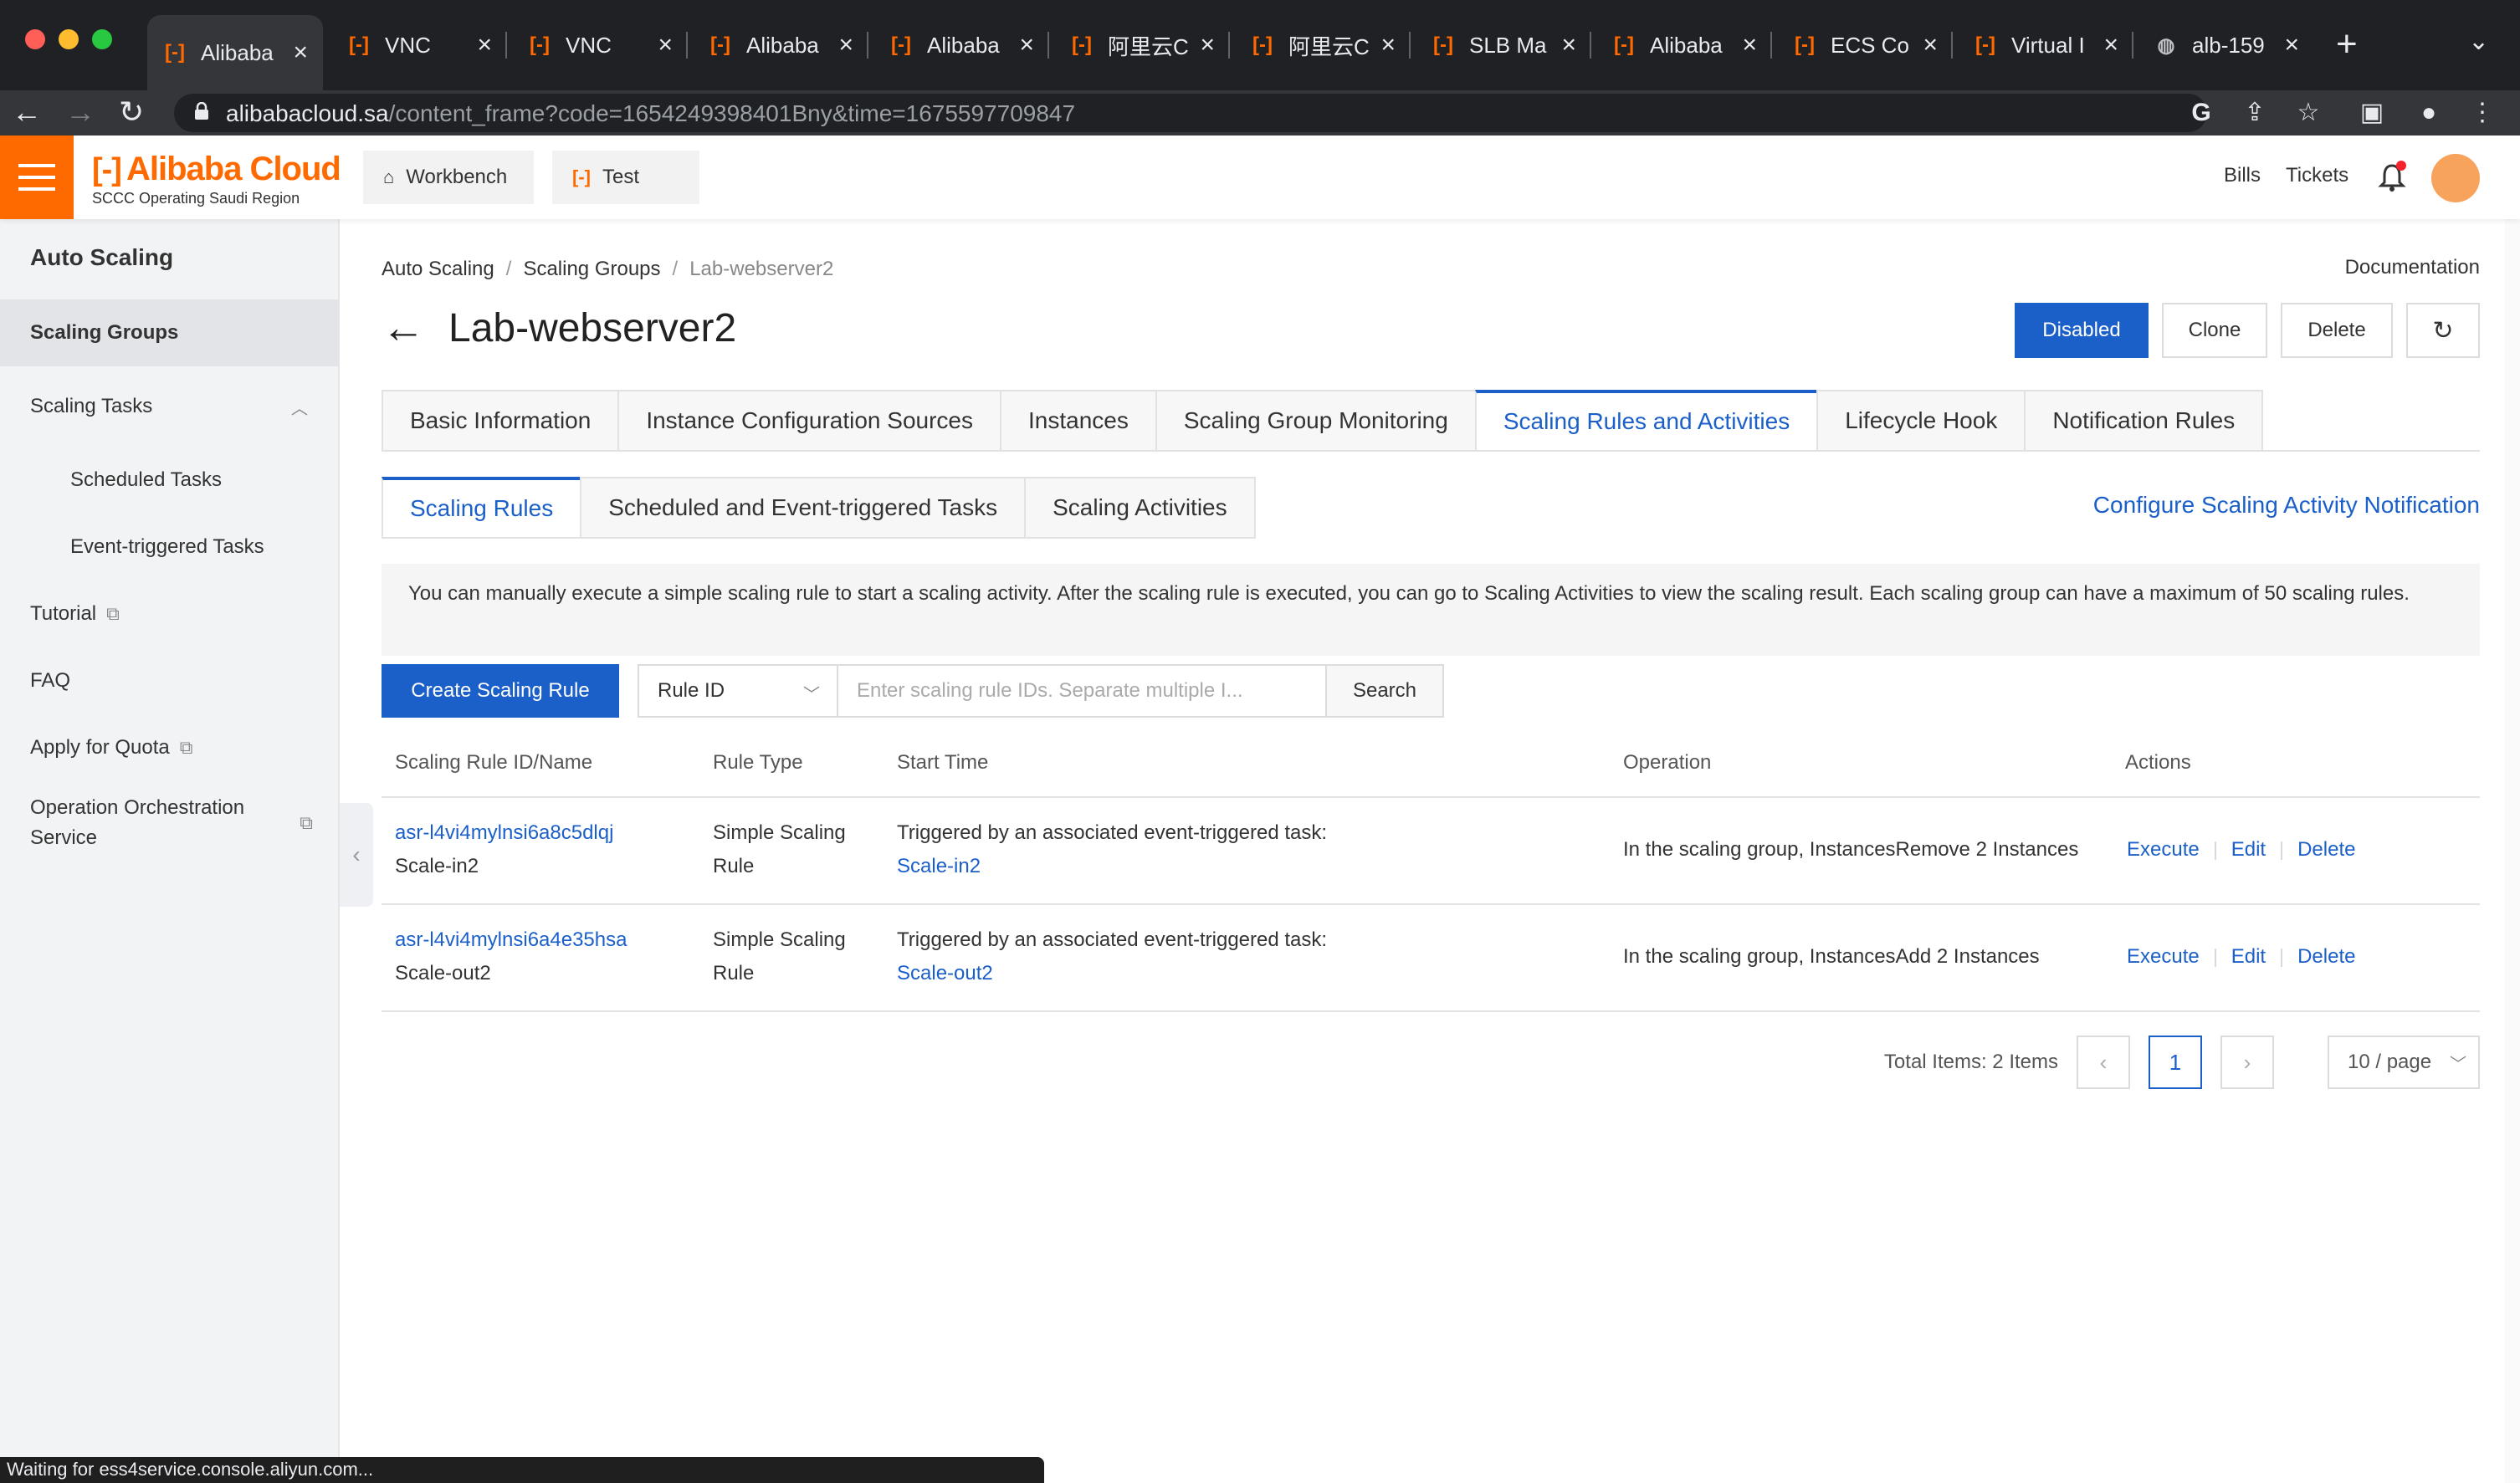  Describe the element at coordinates (2337, 330) in the screenshot. I see `delete-button: Delete` at that location.